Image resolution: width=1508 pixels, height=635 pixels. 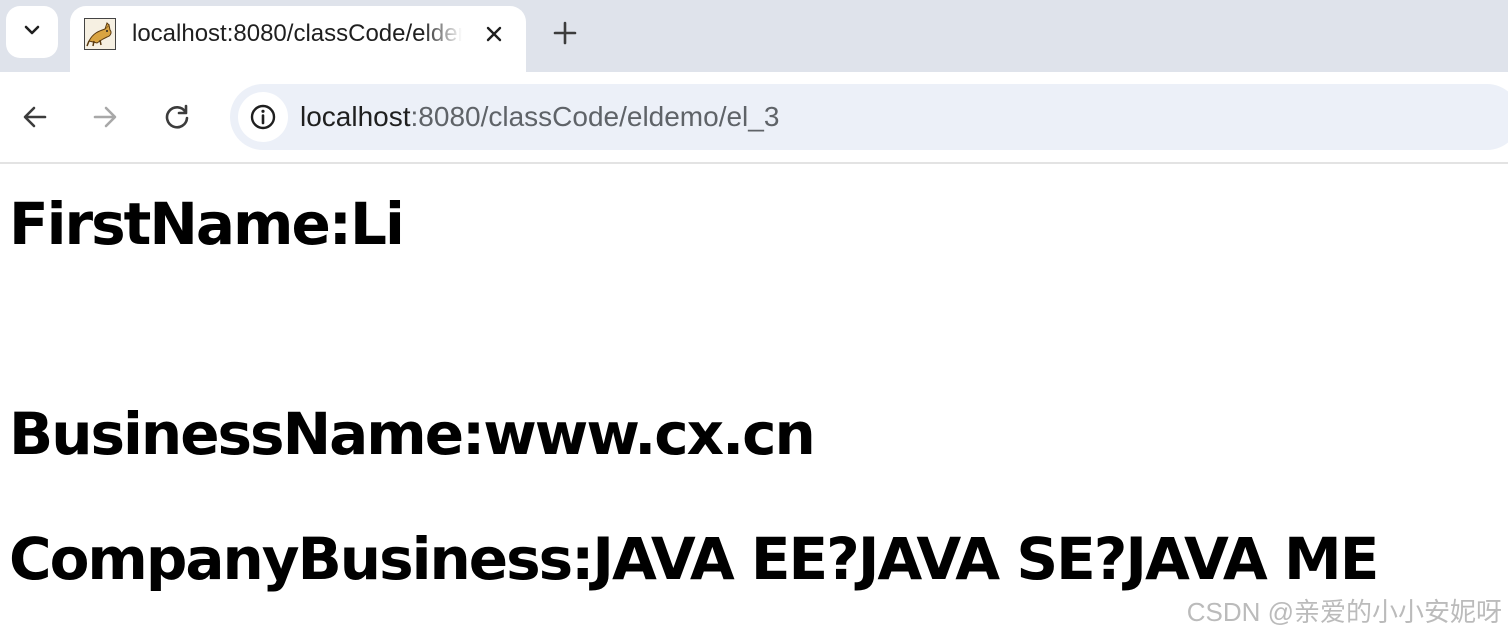 I want to click on tab-active: localhost:8080/classCode/eldemo/el_3, so click(x=298, y=39).